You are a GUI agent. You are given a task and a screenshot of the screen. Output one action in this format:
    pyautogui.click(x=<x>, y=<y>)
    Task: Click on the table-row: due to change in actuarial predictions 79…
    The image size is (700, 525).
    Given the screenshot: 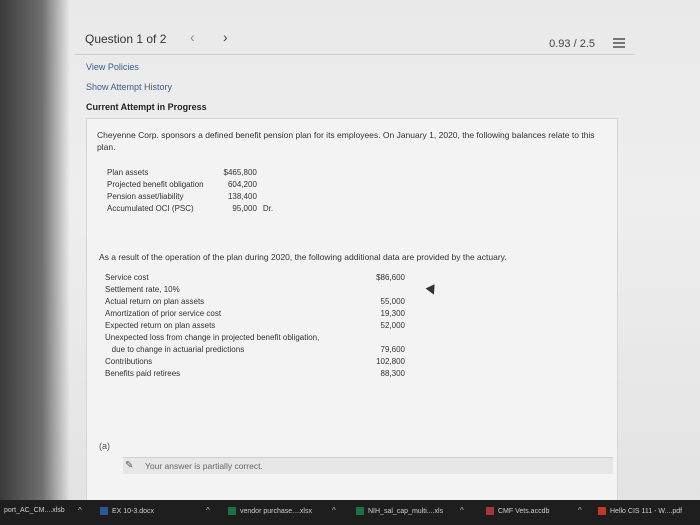 What is the action you would take?
    pyautogui.click(x=255, y=349)
    